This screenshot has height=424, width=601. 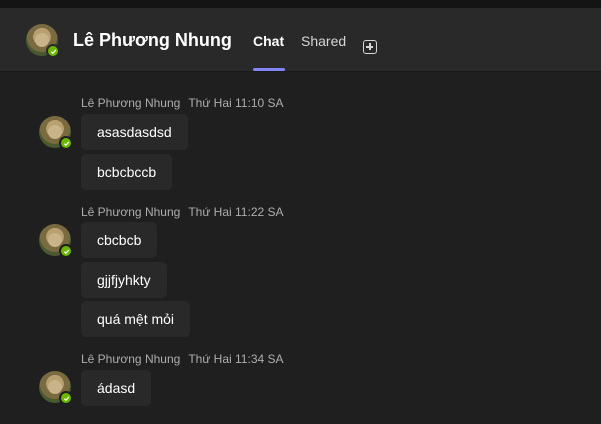 What do you see at coordinates (269, 69) in the screenshot?
I see `active-tab-indicator` at bounding box center [269, 69].